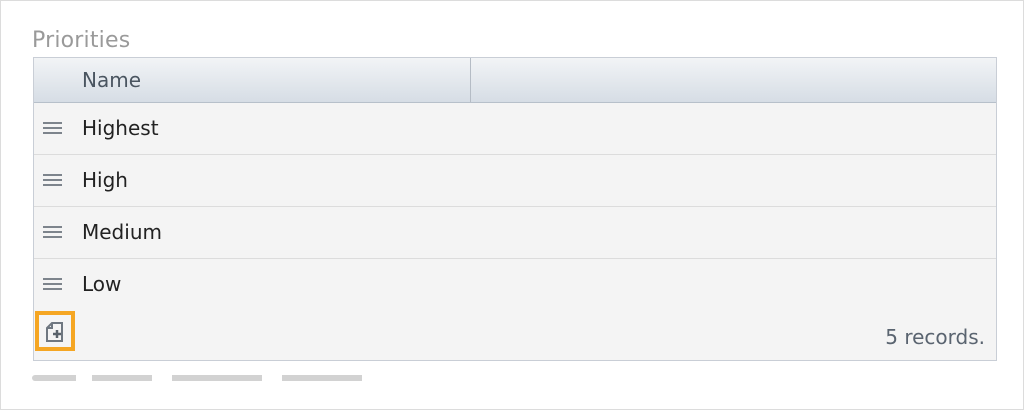 Image resolution: width=1024 pixels, height=410 pixels. I want to click on table-row: High, so click(515, 181).